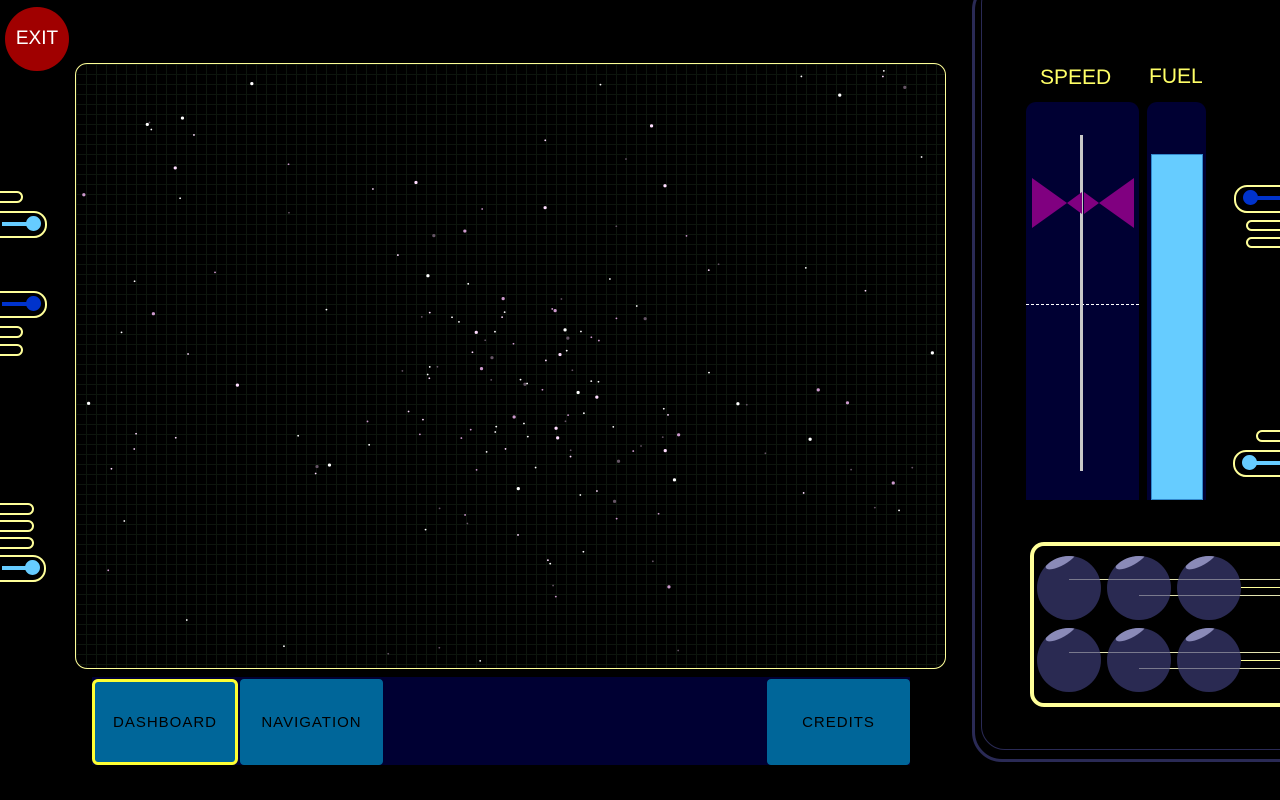  I want to click on tab-dashboard: DASHBOARD, so click(165, 722).